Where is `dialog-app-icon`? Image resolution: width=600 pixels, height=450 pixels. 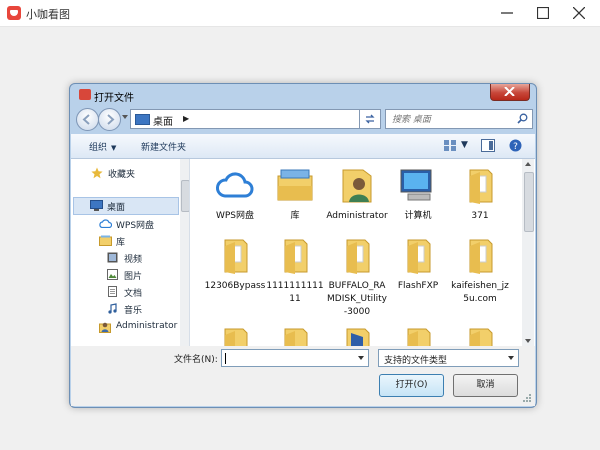
dialog-app-icon is located at coordinates (85, 94).